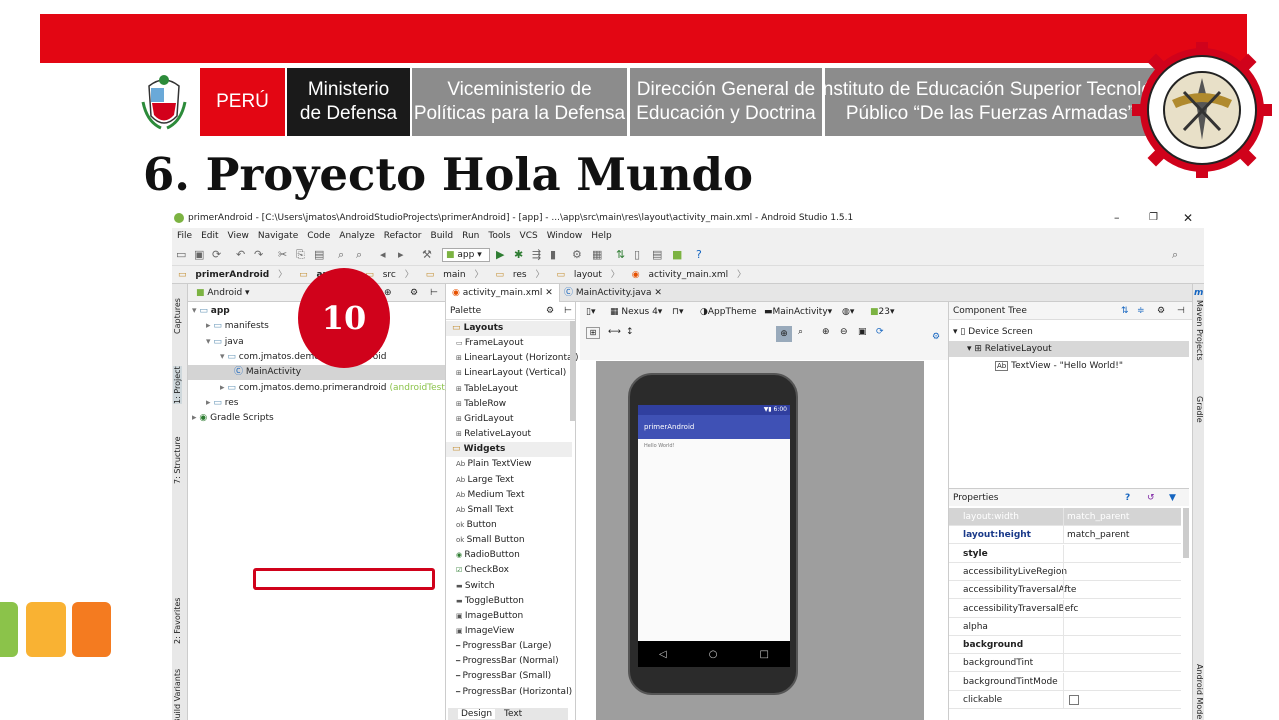 Image resolution: width=1279 pixels, height=720 pixels. Describe the element at coordinates (1074, 700) in the screenshot. I see `clickable-checkbox` at that location.